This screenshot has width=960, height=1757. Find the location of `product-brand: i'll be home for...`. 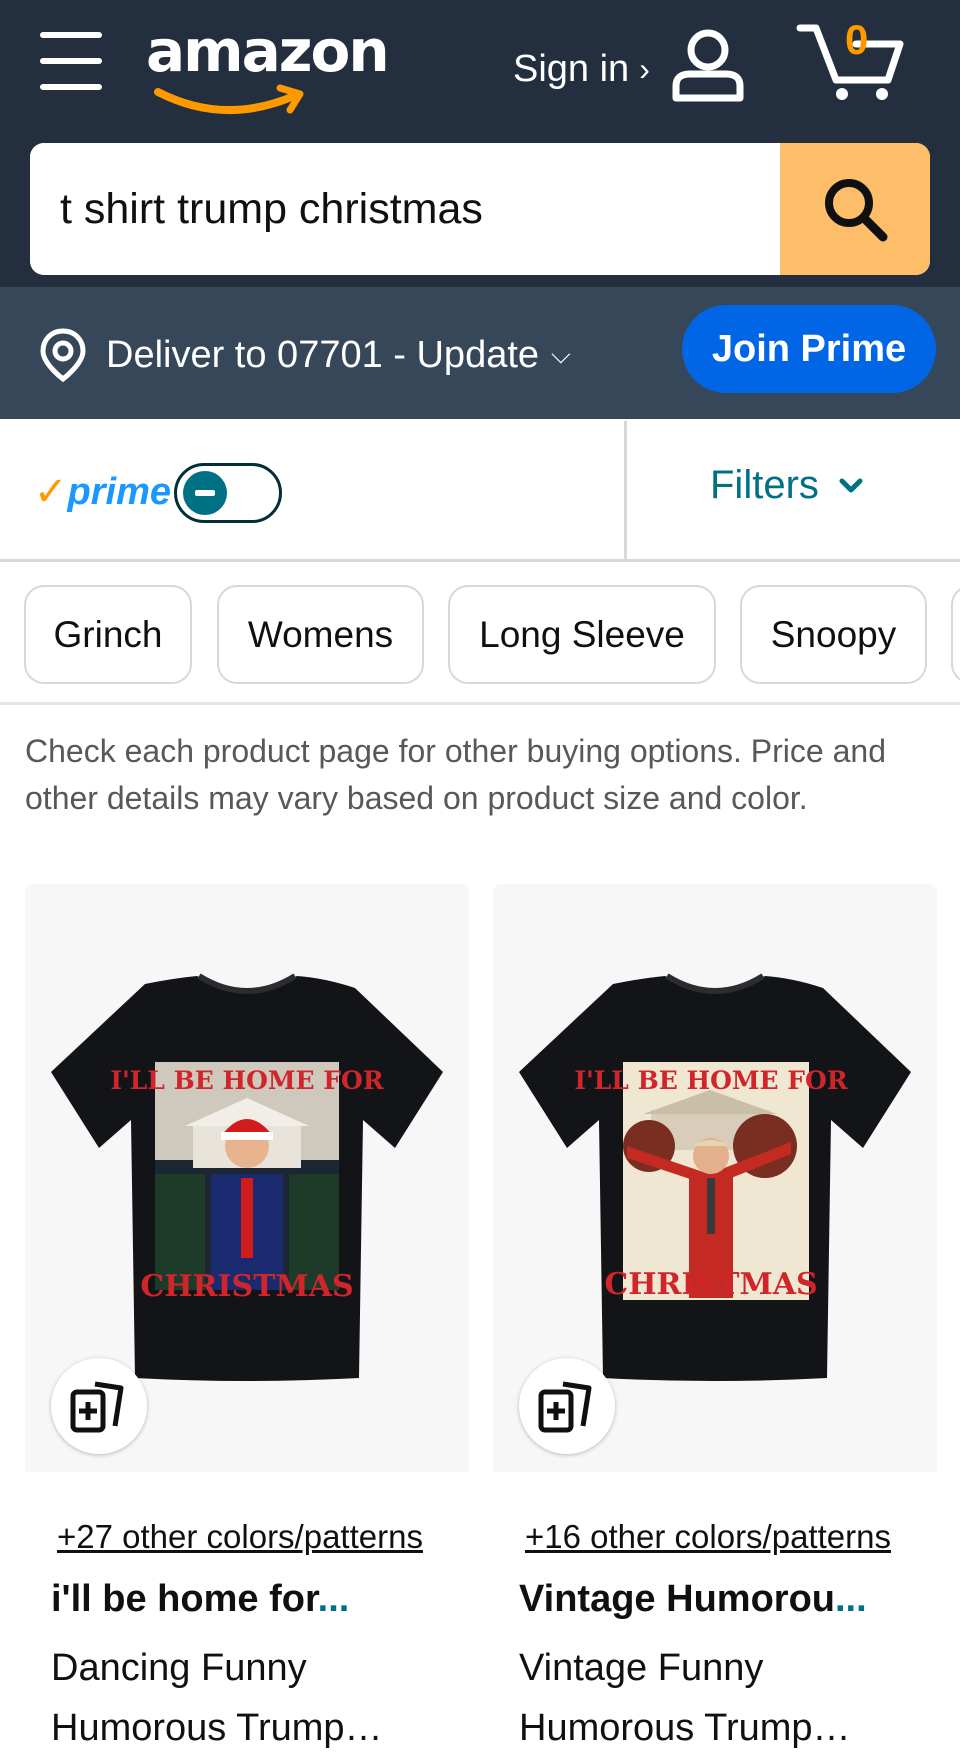

product-brand: i'll be home for... is located at coordinates (256, 1599).